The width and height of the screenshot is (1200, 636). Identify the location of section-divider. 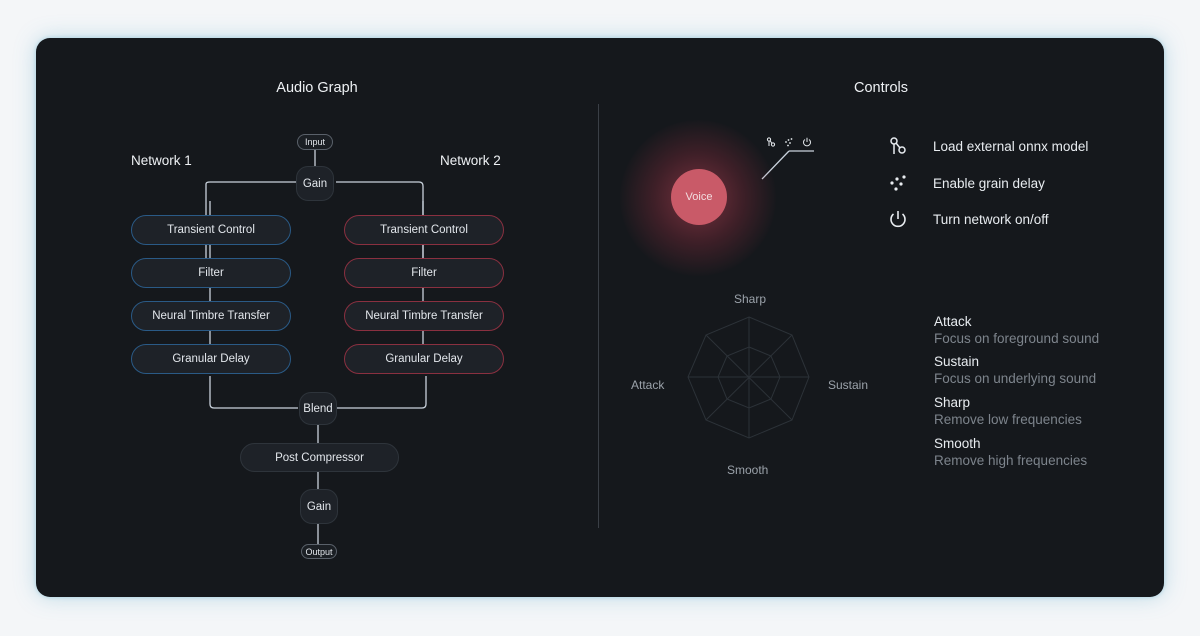
(598, 316).